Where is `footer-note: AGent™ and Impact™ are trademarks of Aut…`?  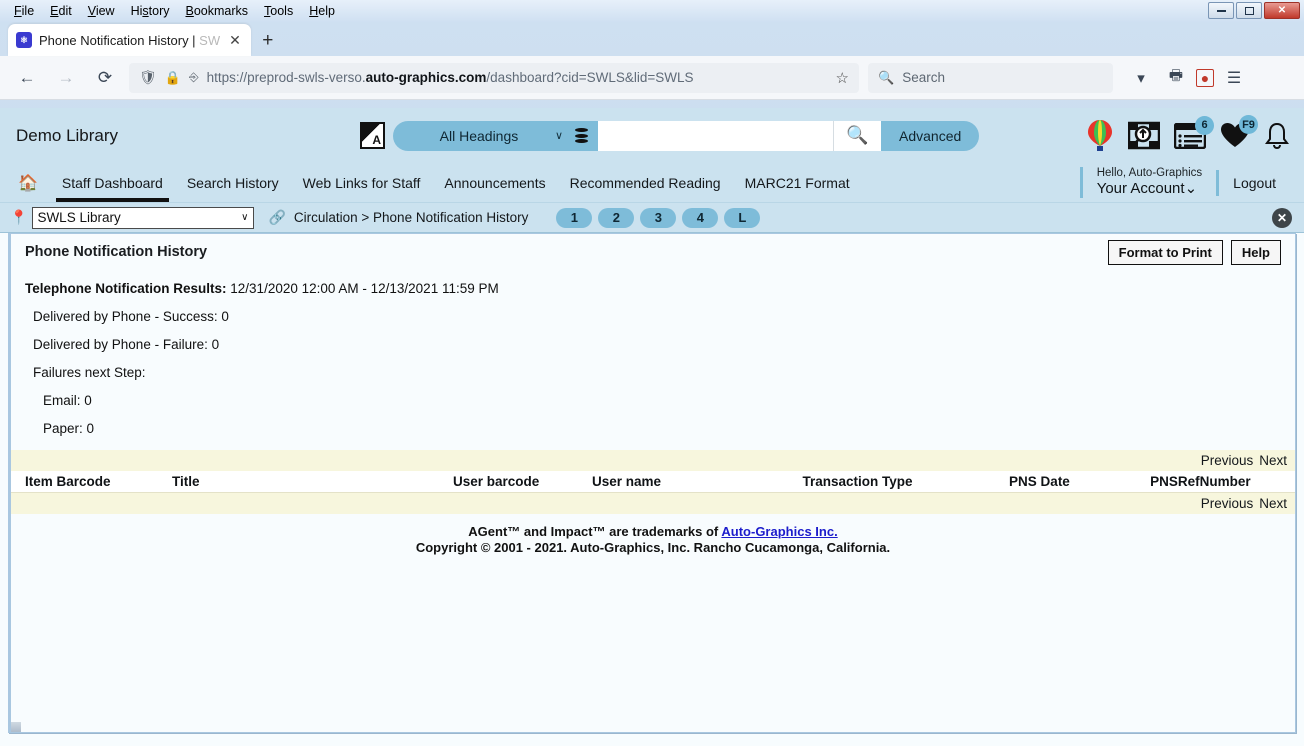
footer-note: AGent™ and Impact™ are trademarks of Aut… is located at coordinates (653, 535).